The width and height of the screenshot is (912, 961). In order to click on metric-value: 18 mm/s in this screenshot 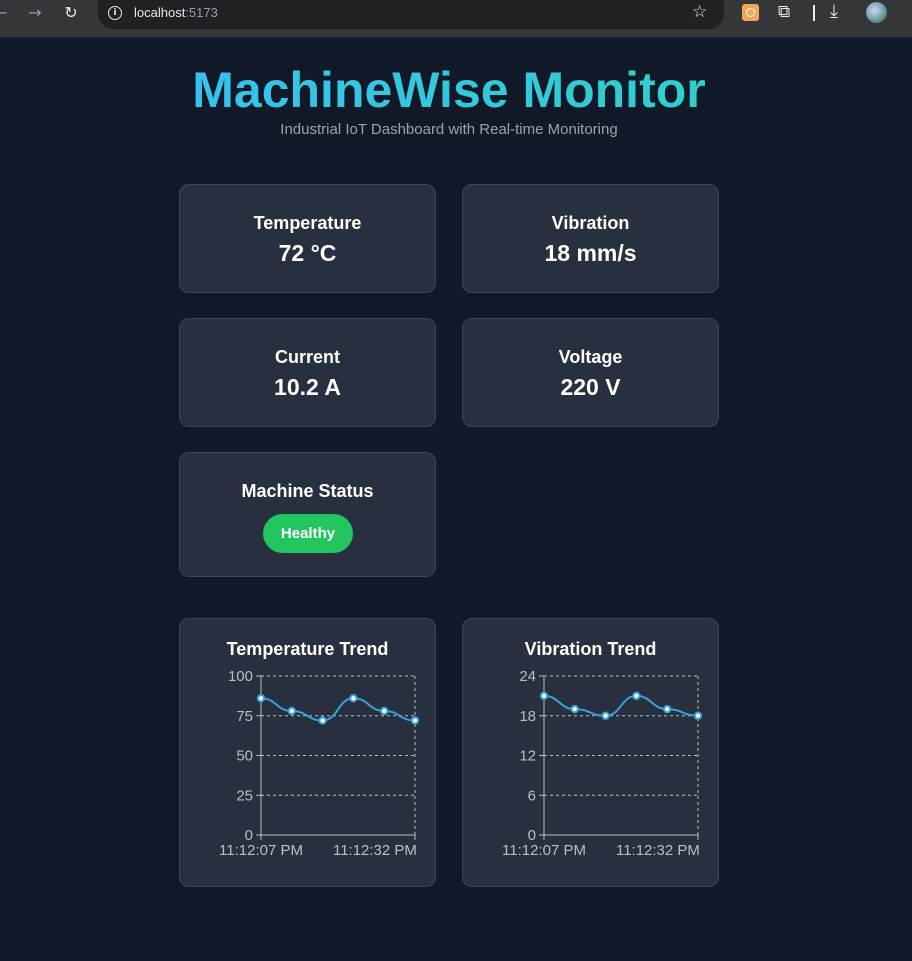, I will do `click(590, 253)`.